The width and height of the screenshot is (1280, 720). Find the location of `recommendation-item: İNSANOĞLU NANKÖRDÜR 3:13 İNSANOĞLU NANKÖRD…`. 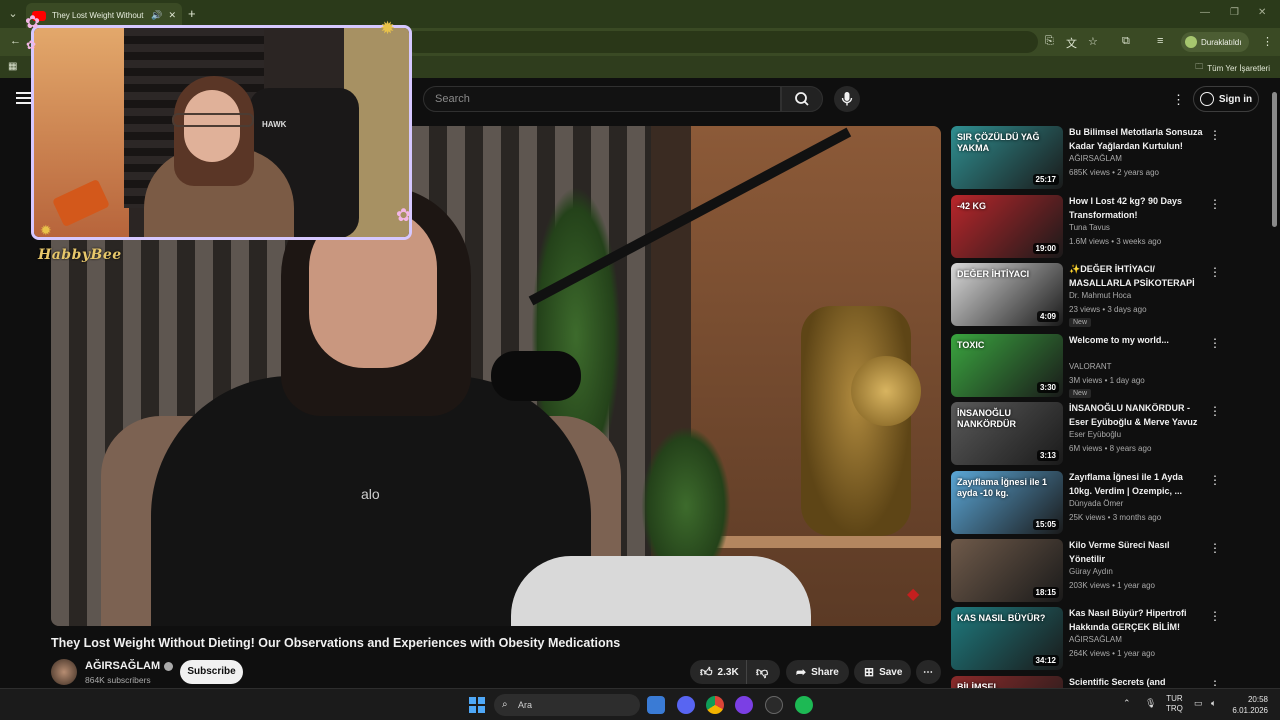

recommendation-item: İNSANOĞLU NANKÖRDÜR 3:13 İNSANOĞLU NANKÖRD… is located at coordinates (1111, 434).